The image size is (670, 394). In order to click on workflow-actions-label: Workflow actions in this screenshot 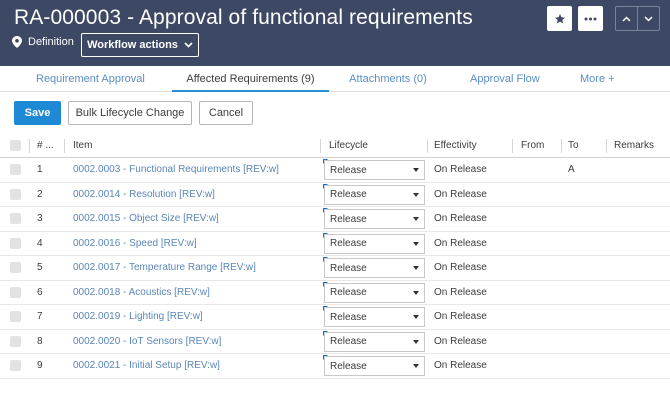, I will do `click(132, 45)`.